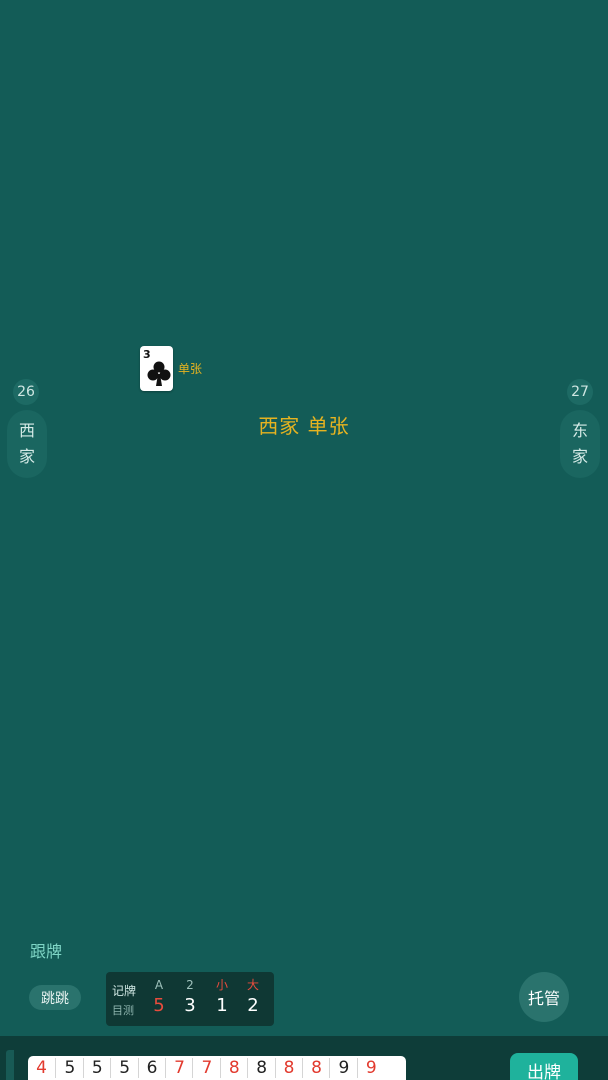  I want to click on card-tracker: 记牌 目测 A 5 2 3 小 1 大 2, so click(190, 999).